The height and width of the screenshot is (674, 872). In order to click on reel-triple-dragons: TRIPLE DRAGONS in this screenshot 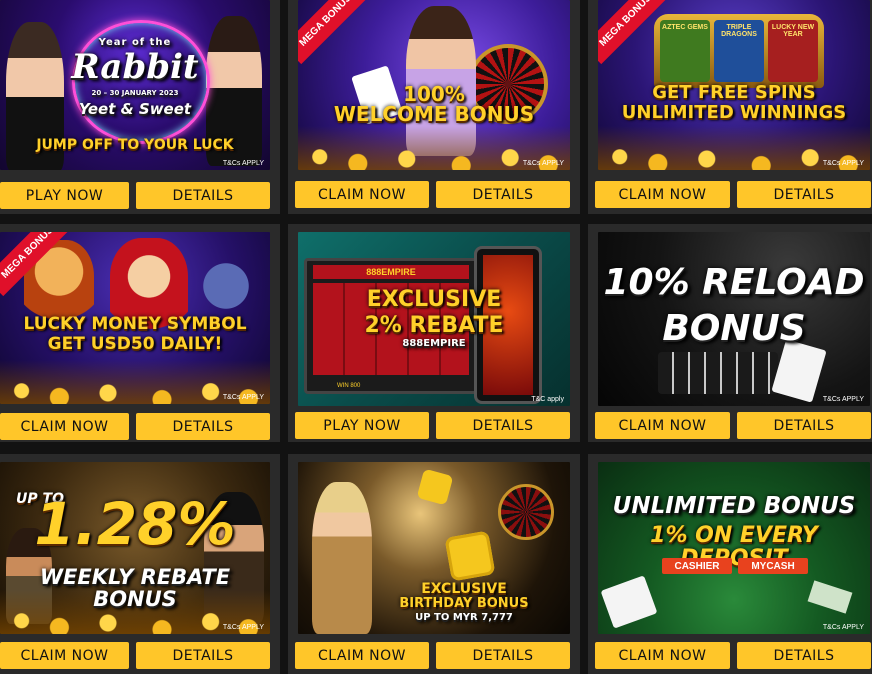, I will do `click(739, 51)`.